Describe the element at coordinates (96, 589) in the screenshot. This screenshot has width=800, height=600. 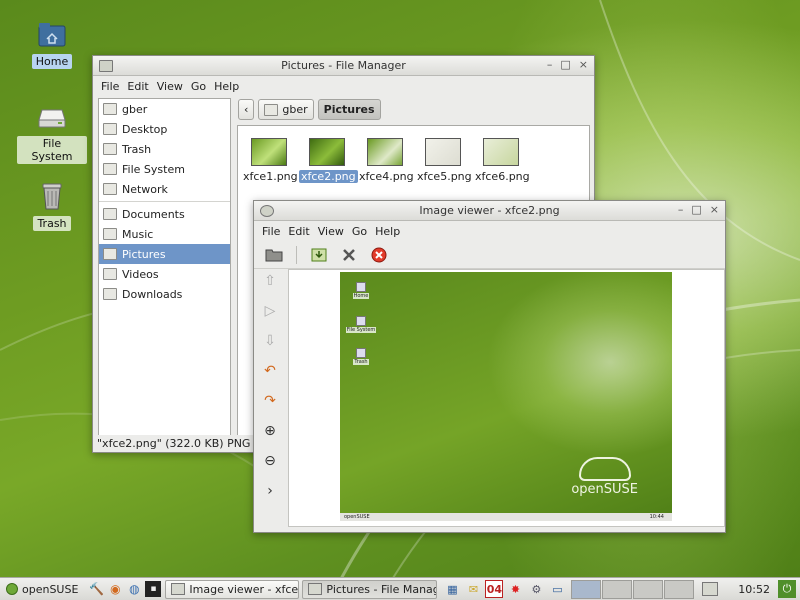
I see `tools-launcher: 🔨` at that location.